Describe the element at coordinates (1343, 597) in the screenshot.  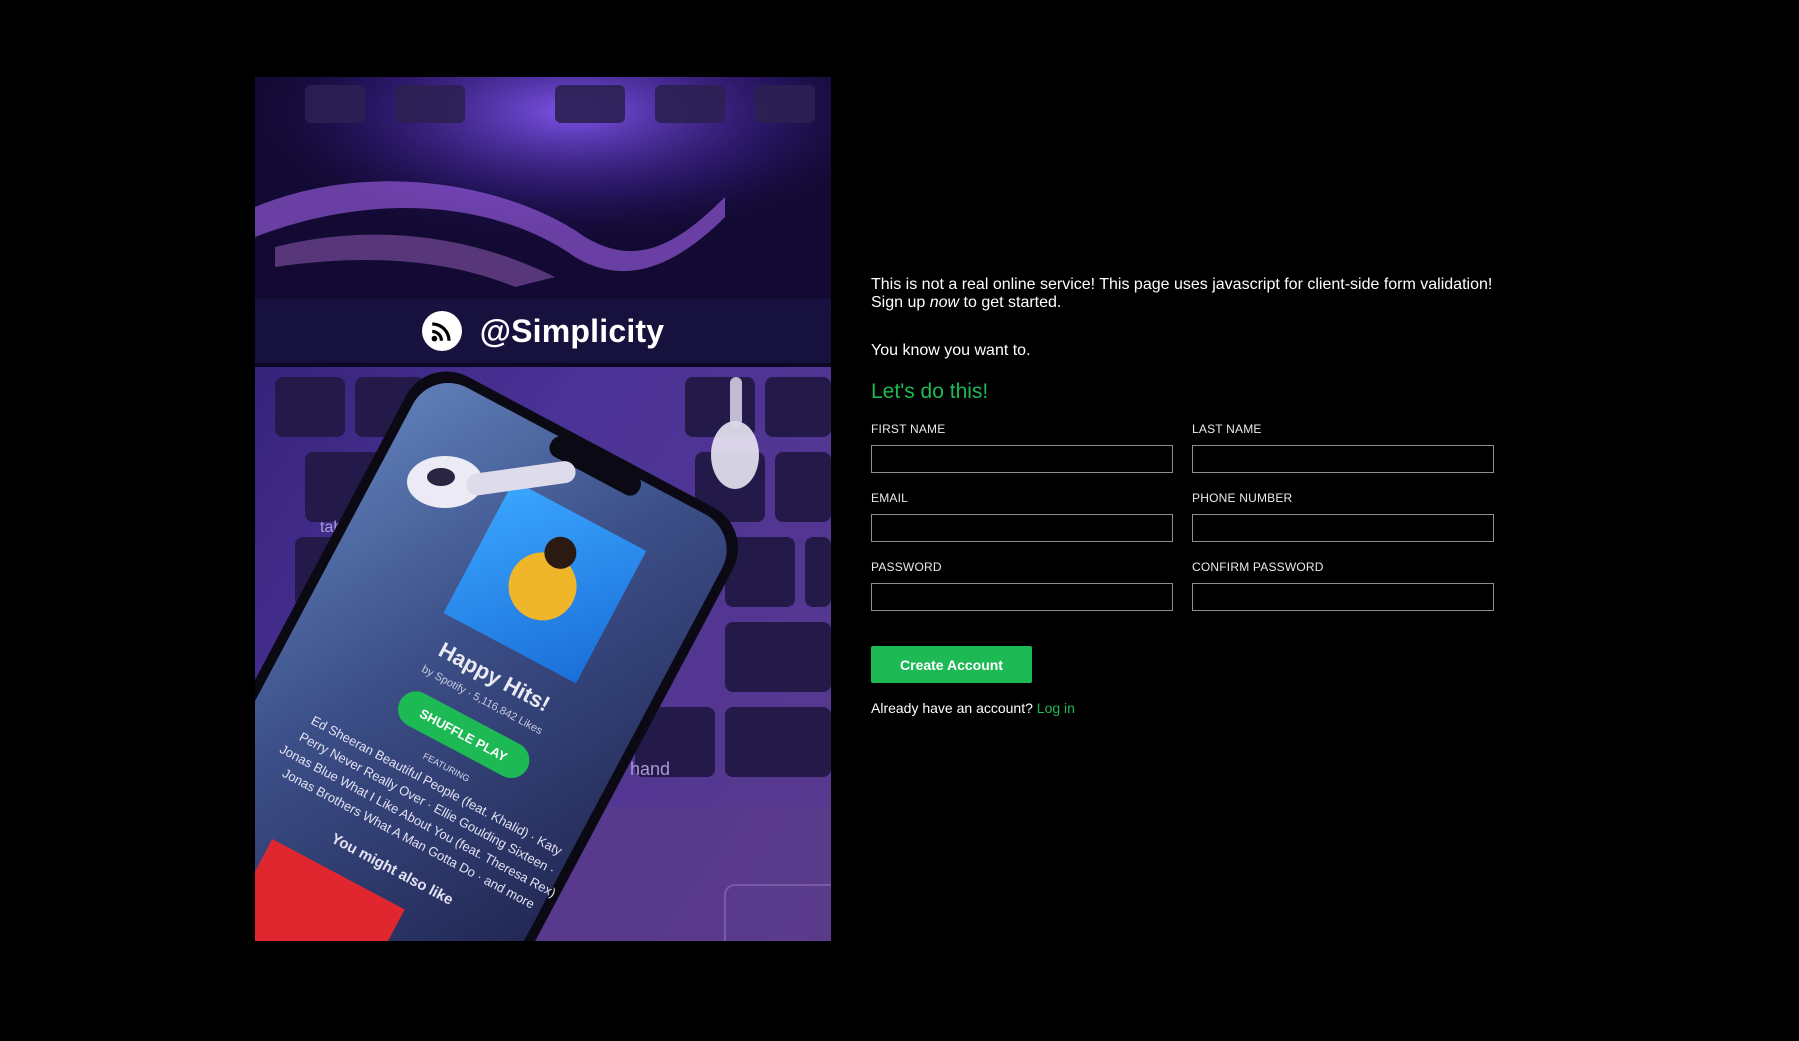
I see `confirm-password-input` at that location.